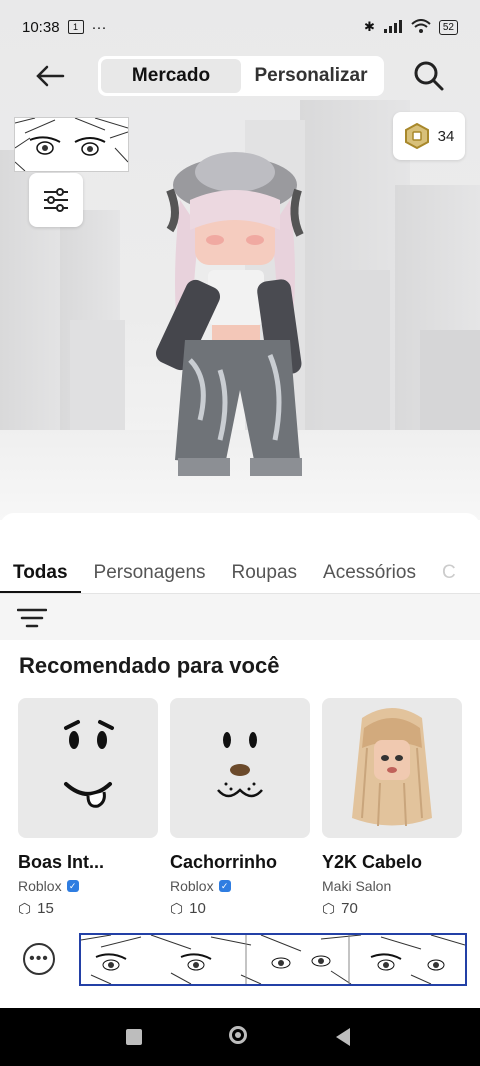  I want to click on face-tongue-image, so click(89, 764).